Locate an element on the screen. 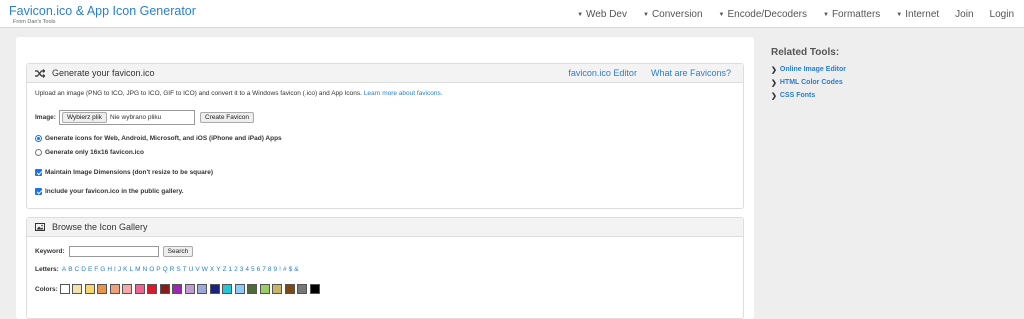 The height and width of the screenshot is (319, 1024). nav-encode-decoders: ▼ Encode/Decoders is located at coordinates (763, 14).